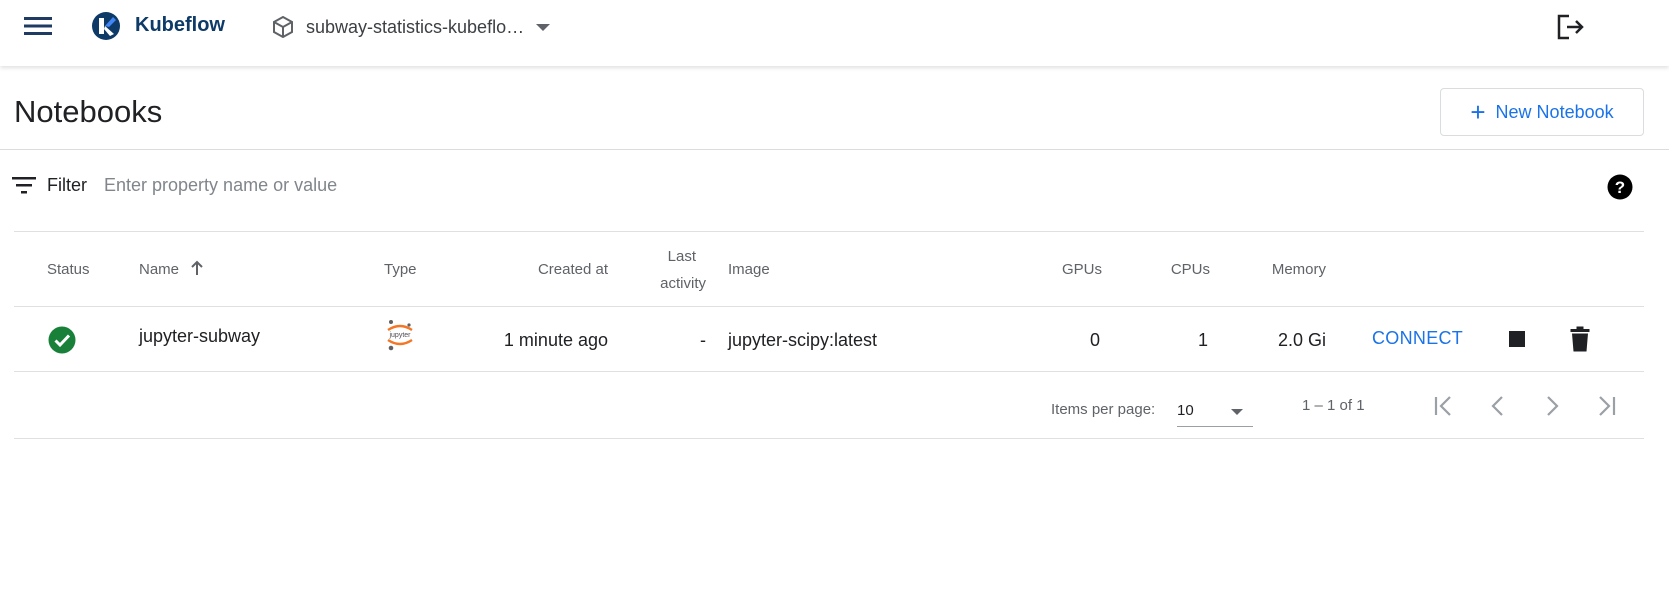 This screenshot has width=1669, height=614. What do you see at coordinates (703, 340) in the screenshot?
I see `last-activity-value: -` at bounding box center [703, 340].